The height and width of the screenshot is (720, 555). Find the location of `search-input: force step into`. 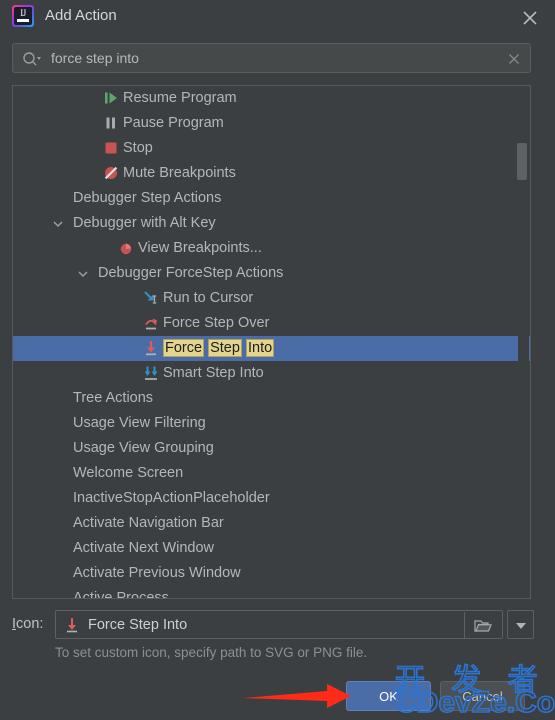

search-input: force step into is located at coordinates (95, 58).